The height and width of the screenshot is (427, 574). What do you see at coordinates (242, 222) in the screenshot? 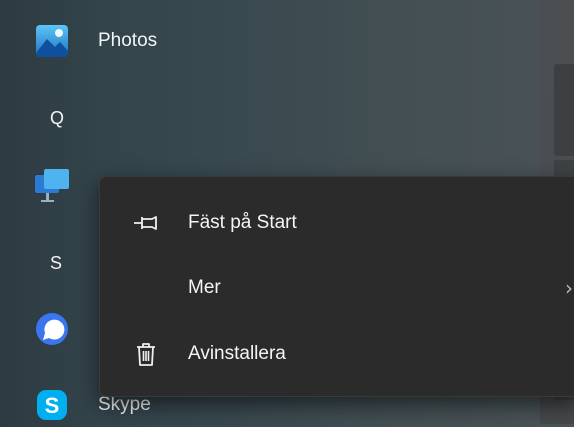
I see `menu-item-label: Fäst på Start` at bounding box center [242, 222].